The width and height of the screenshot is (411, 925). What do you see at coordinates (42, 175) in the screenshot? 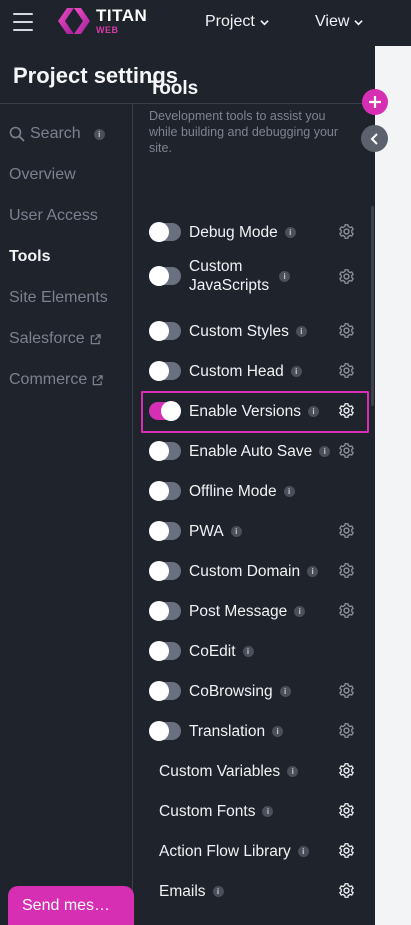
I see `sidebar-item-overview: Overview` at bounding box center [42, 175].